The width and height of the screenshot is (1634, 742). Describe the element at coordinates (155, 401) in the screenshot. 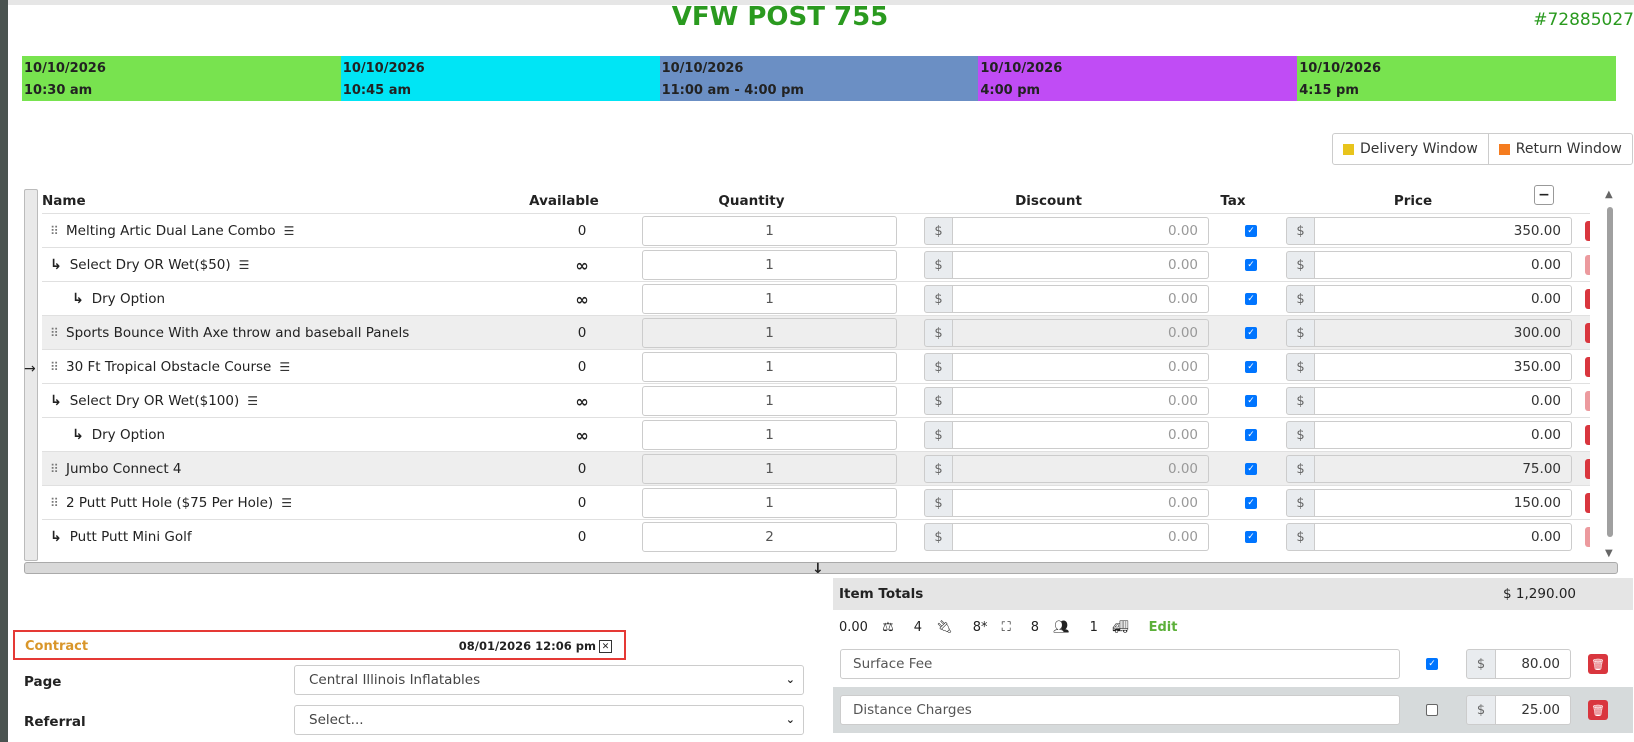

I see `item-name: Select Dry OR Wet($100)` at that location.